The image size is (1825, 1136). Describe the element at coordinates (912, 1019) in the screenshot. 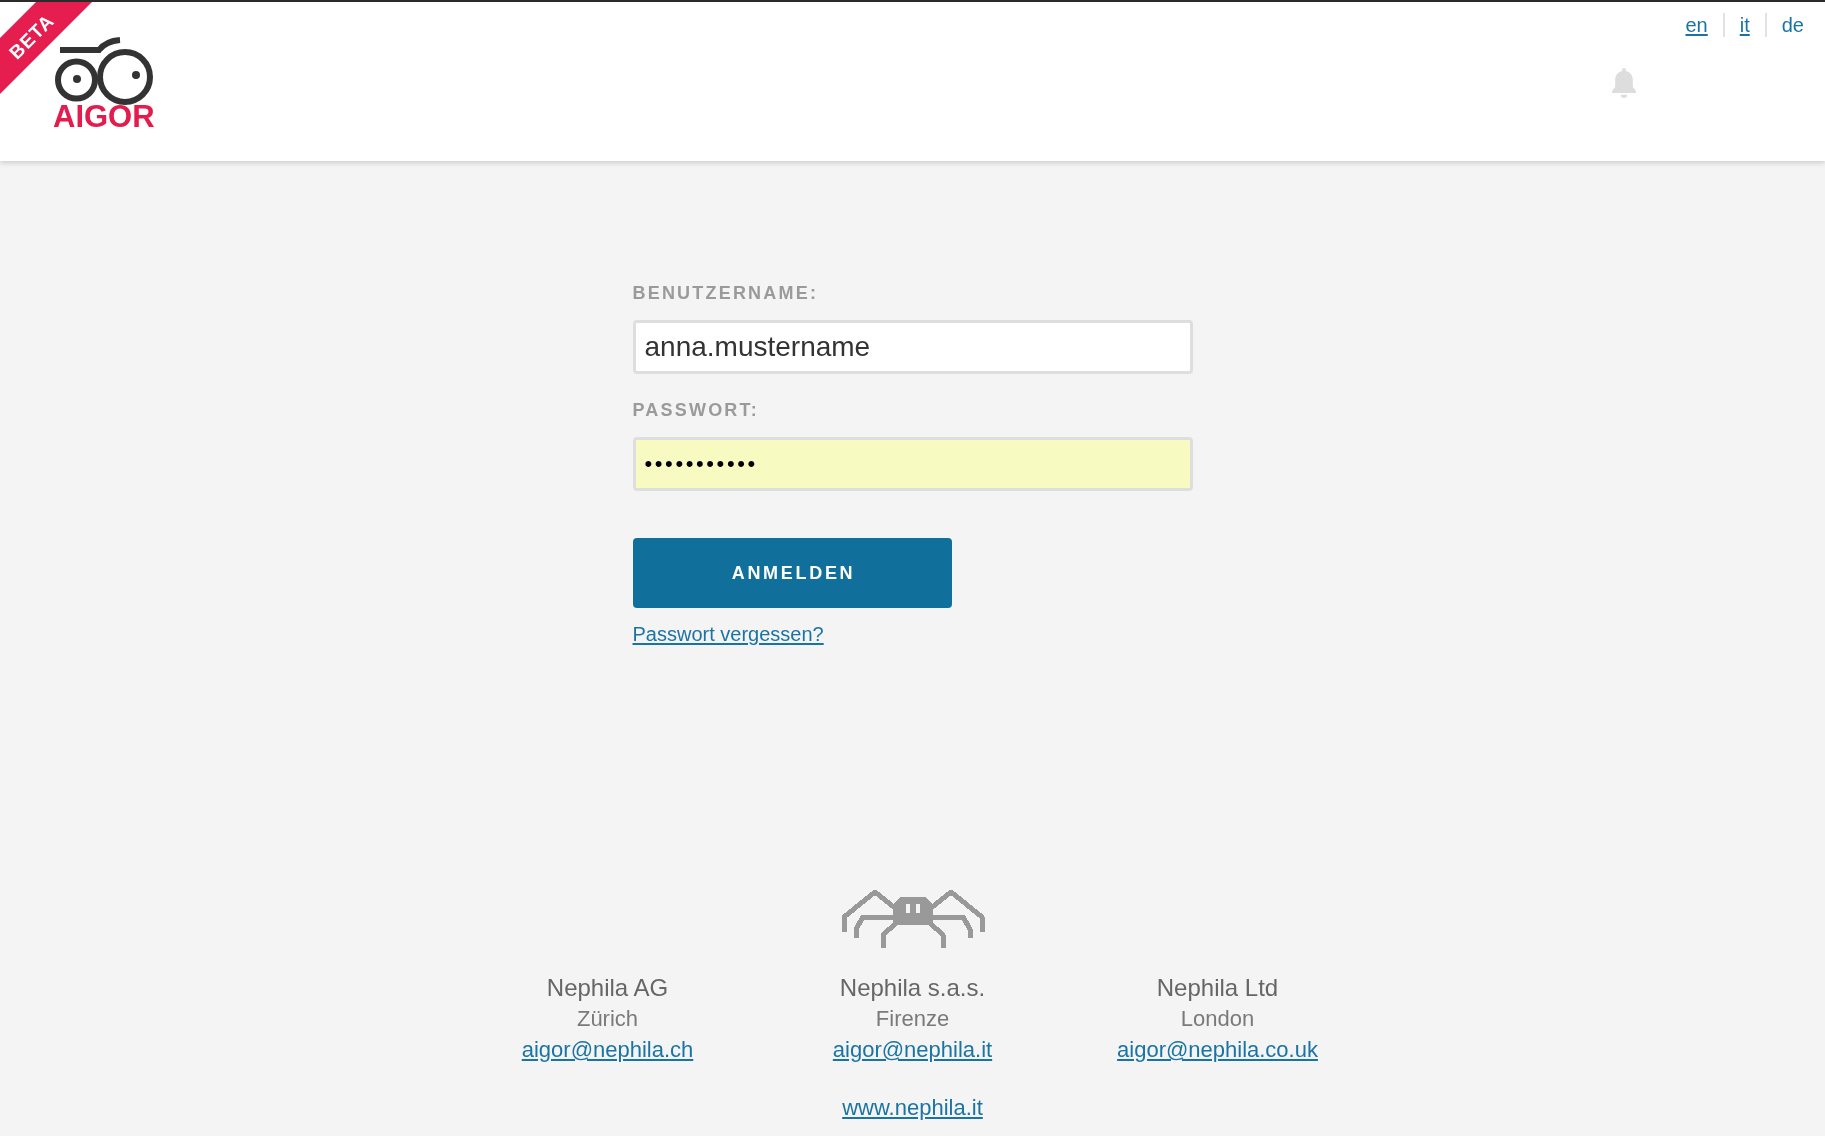

I see `city-name: Firenze` at that location.